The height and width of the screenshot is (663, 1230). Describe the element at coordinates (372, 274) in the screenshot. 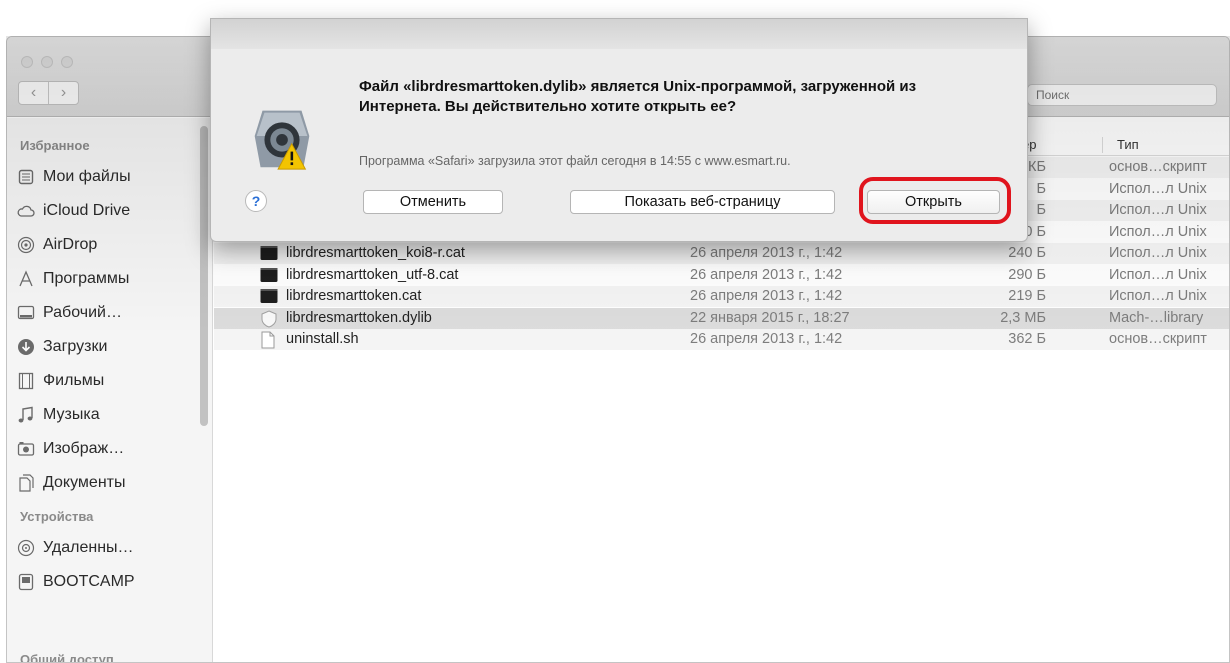

I see `file-name: librdresmarttoken_utf-8.cat` at that location.